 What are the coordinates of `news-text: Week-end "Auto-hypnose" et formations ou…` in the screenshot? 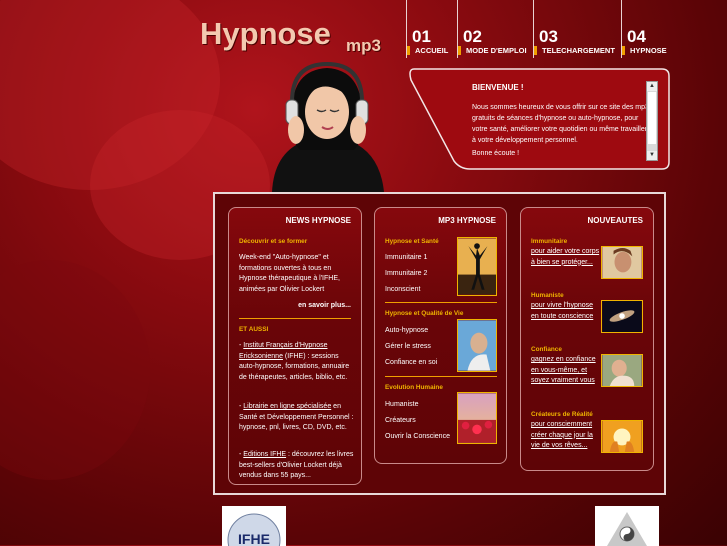 It's located at (289, 273).